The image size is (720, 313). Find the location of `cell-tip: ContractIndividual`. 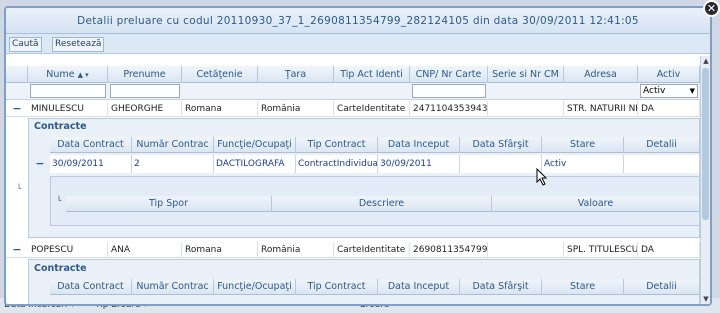

cell-tip: ContractIndividual is located at coordinates (337, 164).